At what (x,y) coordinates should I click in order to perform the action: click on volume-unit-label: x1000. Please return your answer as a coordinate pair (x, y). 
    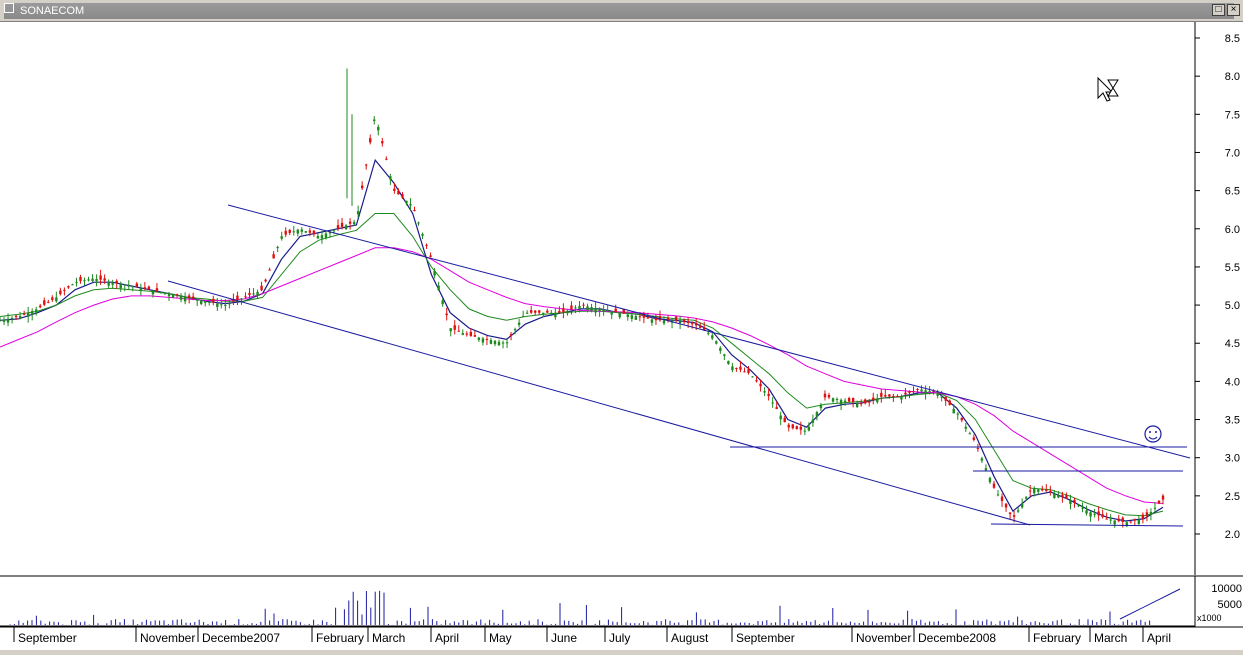
    Looking at the image, I should click on (1209, 618).